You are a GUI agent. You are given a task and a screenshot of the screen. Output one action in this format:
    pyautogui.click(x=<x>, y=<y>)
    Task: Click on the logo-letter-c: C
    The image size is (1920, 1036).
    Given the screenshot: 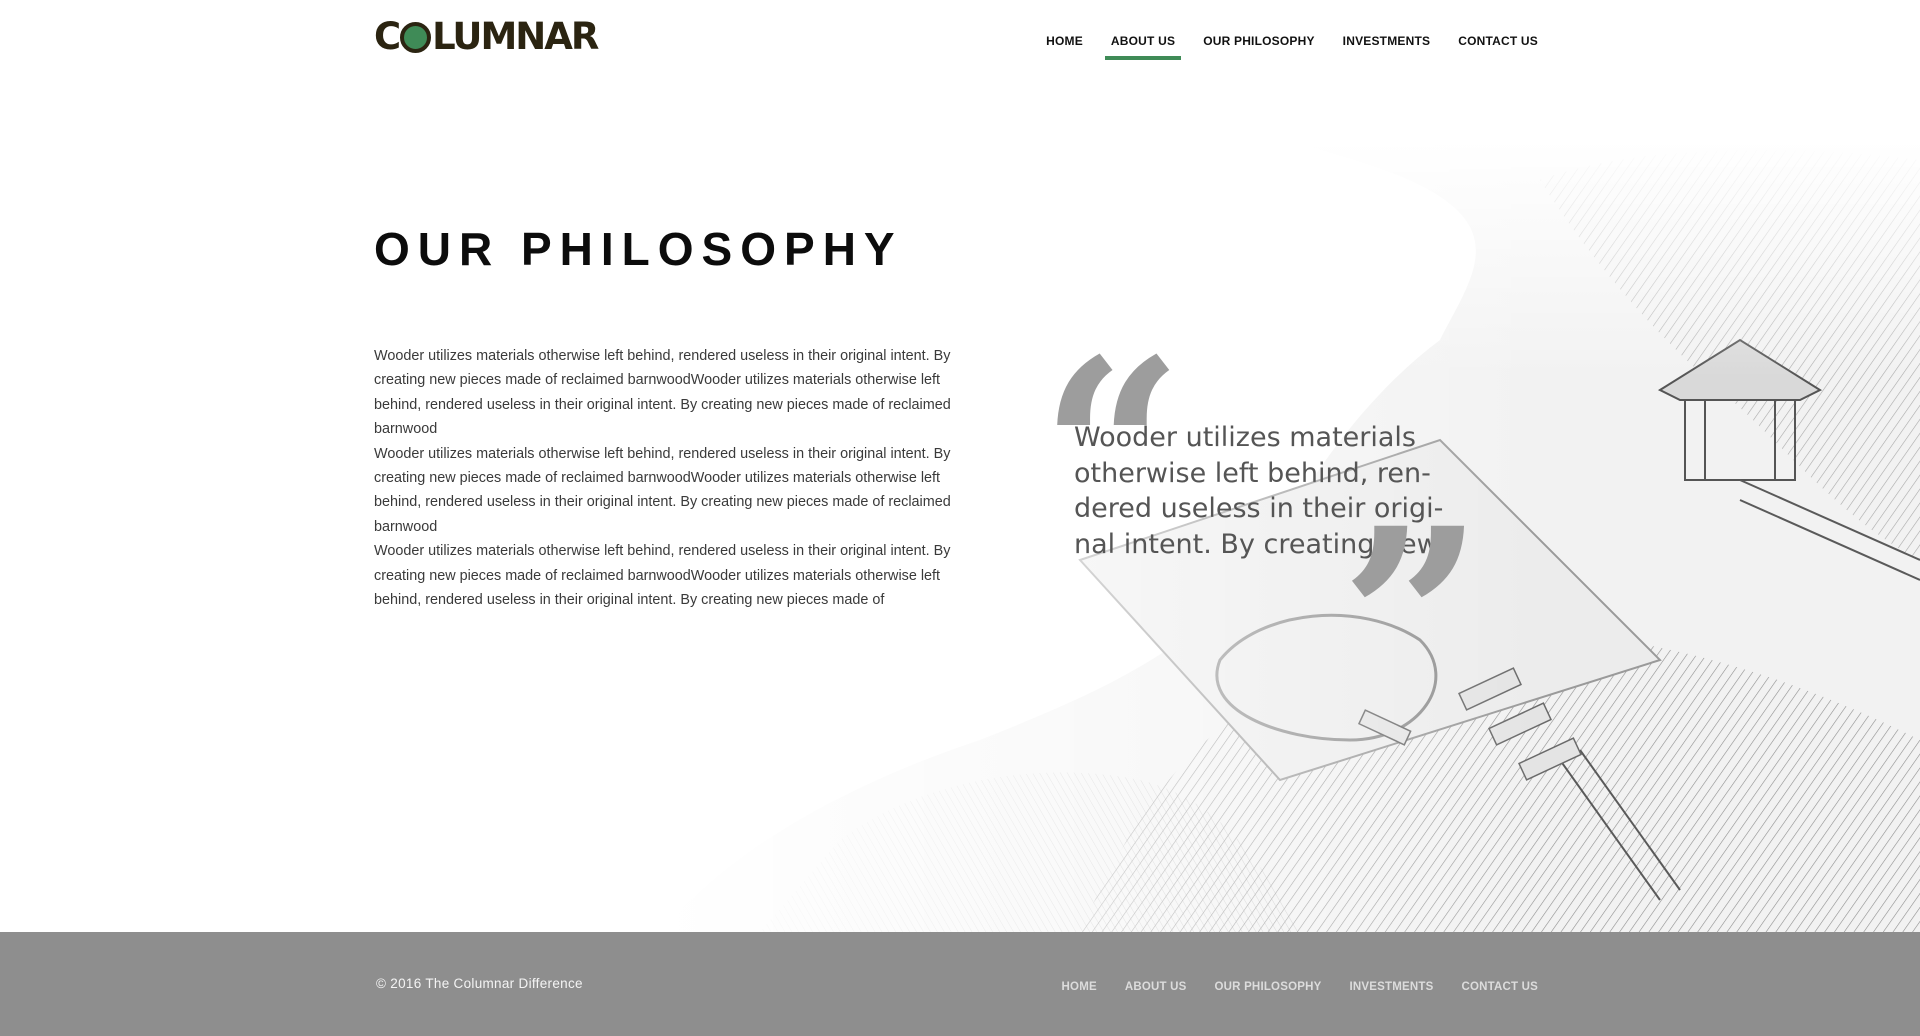 What is the action you would take?
    pyautogui.click(x=387, y=36)
    